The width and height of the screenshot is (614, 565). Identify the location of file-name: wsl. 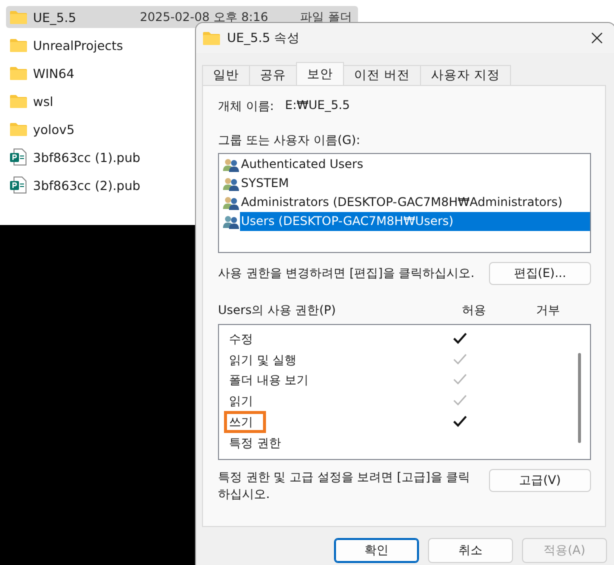
(43, 101).